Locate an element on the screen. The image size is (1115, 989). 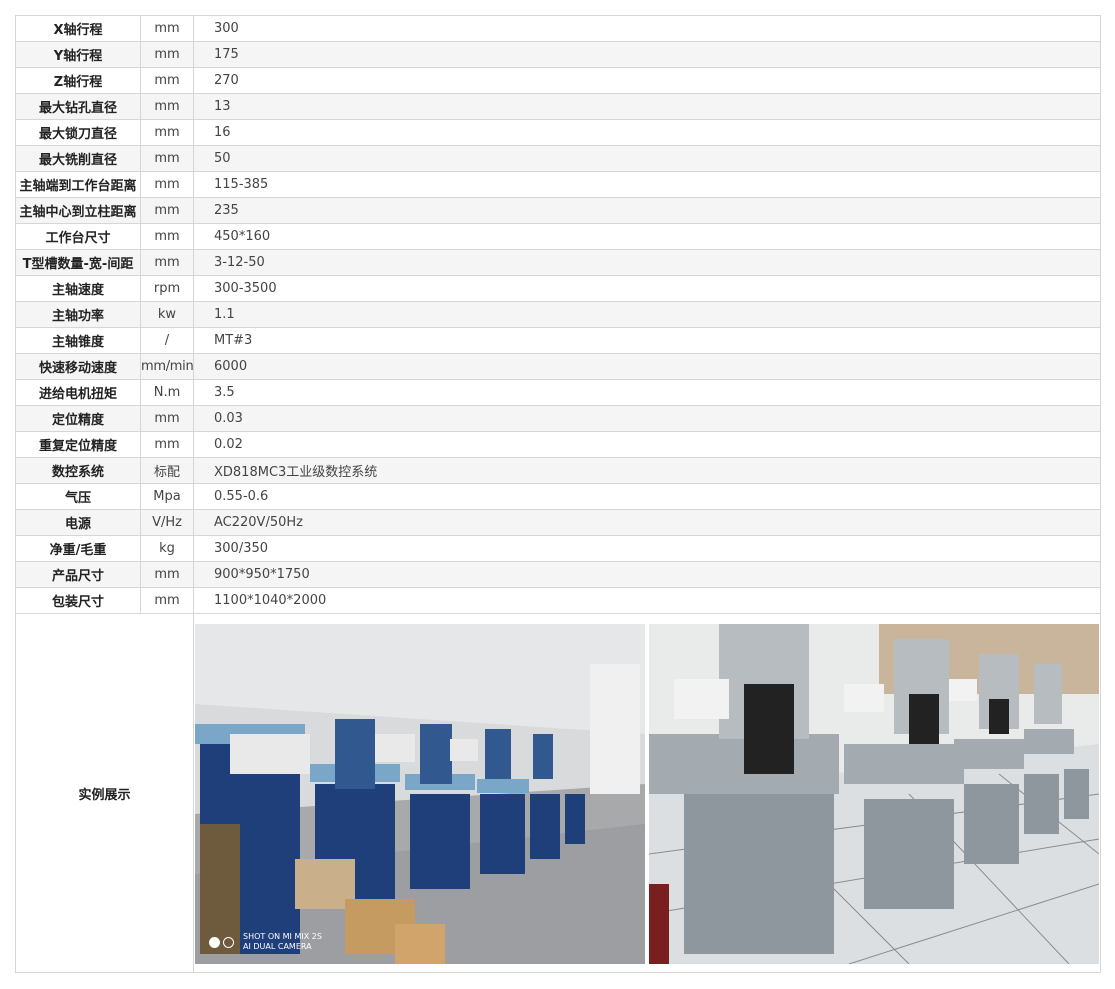
spec-row: 主轴功率 kw 1.1 is located at coordinates (558, 314).